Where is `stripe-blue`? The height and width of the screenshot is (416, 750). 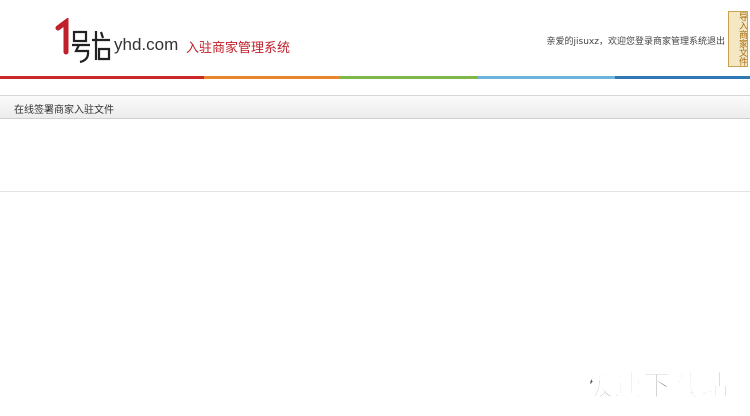
stripe-blue is located at coordinates (682, 77).